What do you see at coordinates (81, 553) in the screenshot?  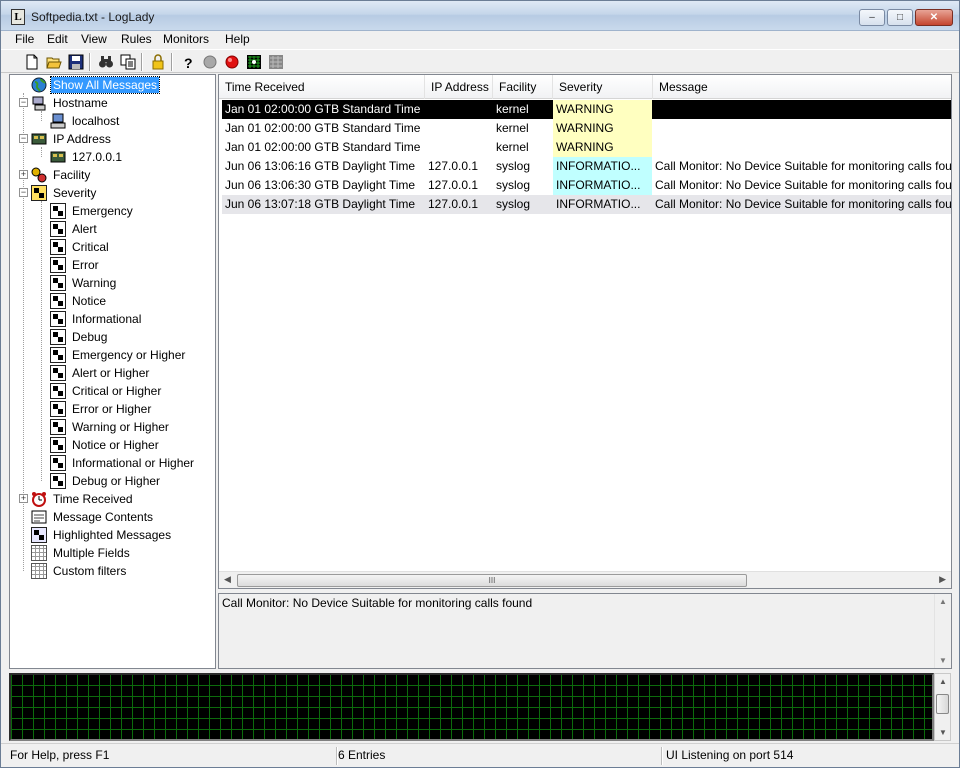 I see `tree-multiple-fields: Multiple Fields` at bounding box center [81, 553].